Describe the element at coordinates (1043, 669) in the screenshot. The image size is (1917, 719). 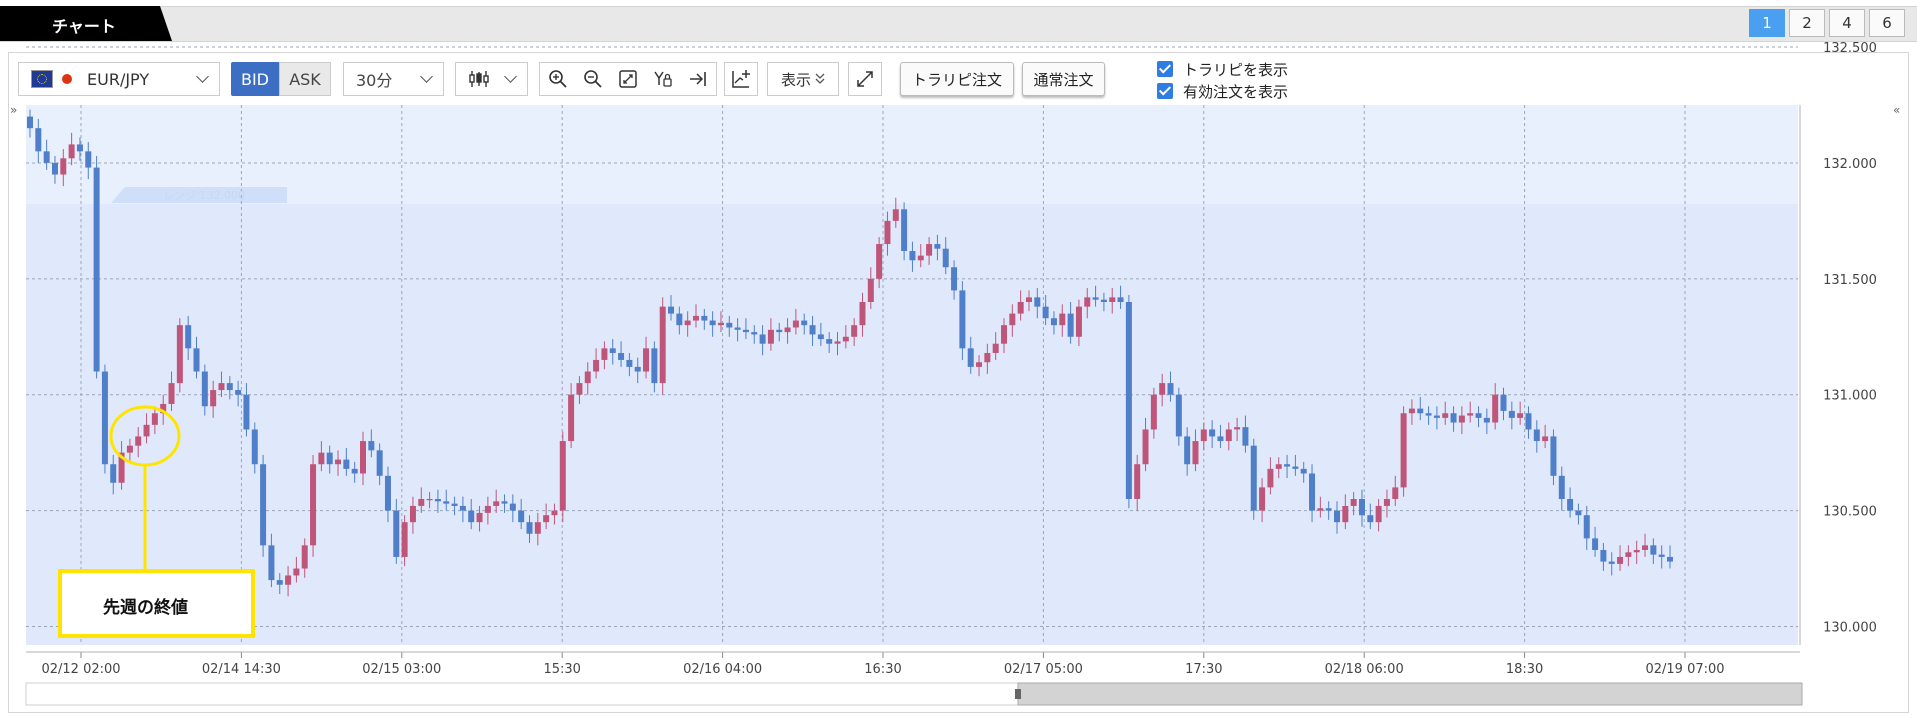
I see `x-tick-label: 02/17 05:00` at that location.